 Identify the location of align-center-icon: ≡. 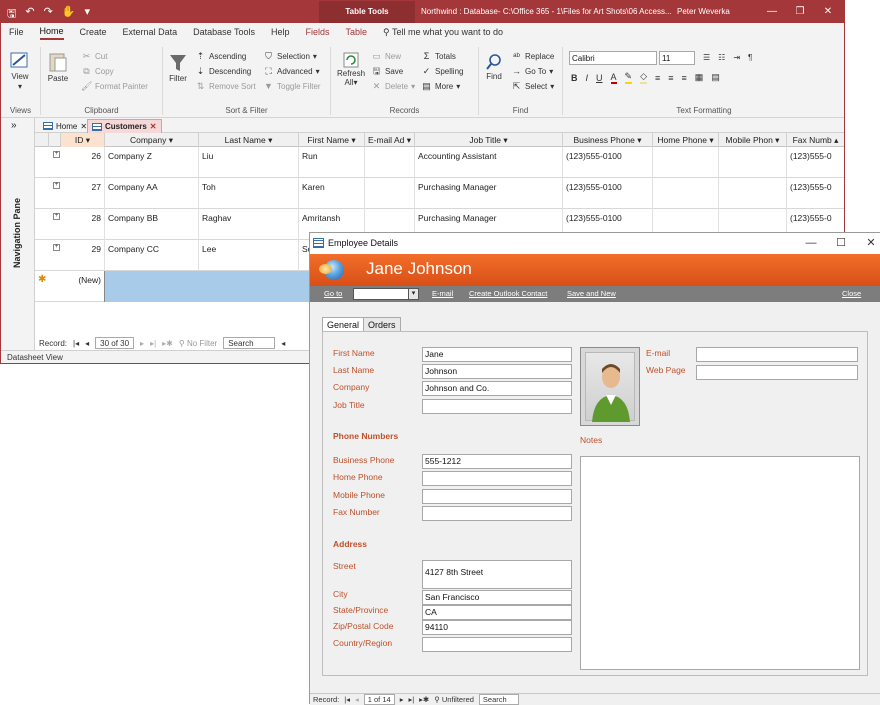
(670, 78).